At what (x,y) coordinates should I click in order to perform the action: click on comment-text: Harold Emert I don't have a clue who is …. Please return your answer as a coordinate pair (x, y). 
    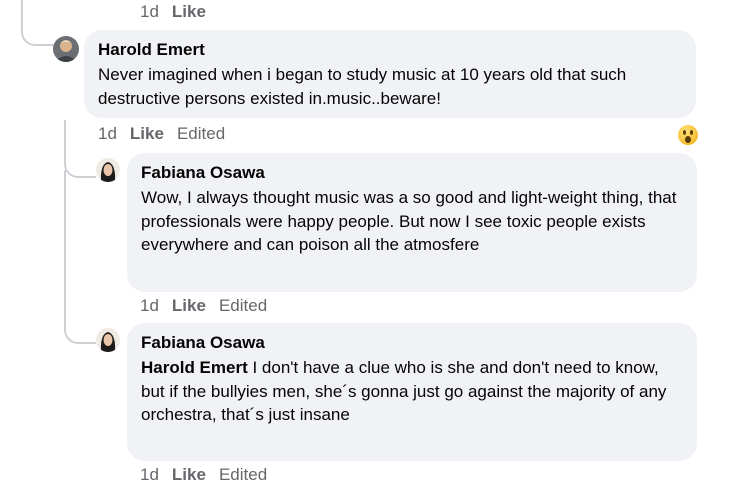
    Looking at the image, I should click on (412, 391).